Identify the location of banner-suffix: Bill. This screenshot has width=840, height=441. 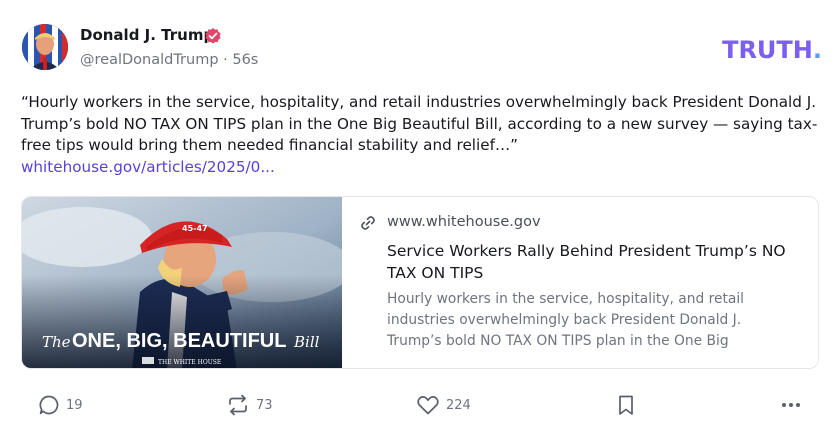
(306, 342).